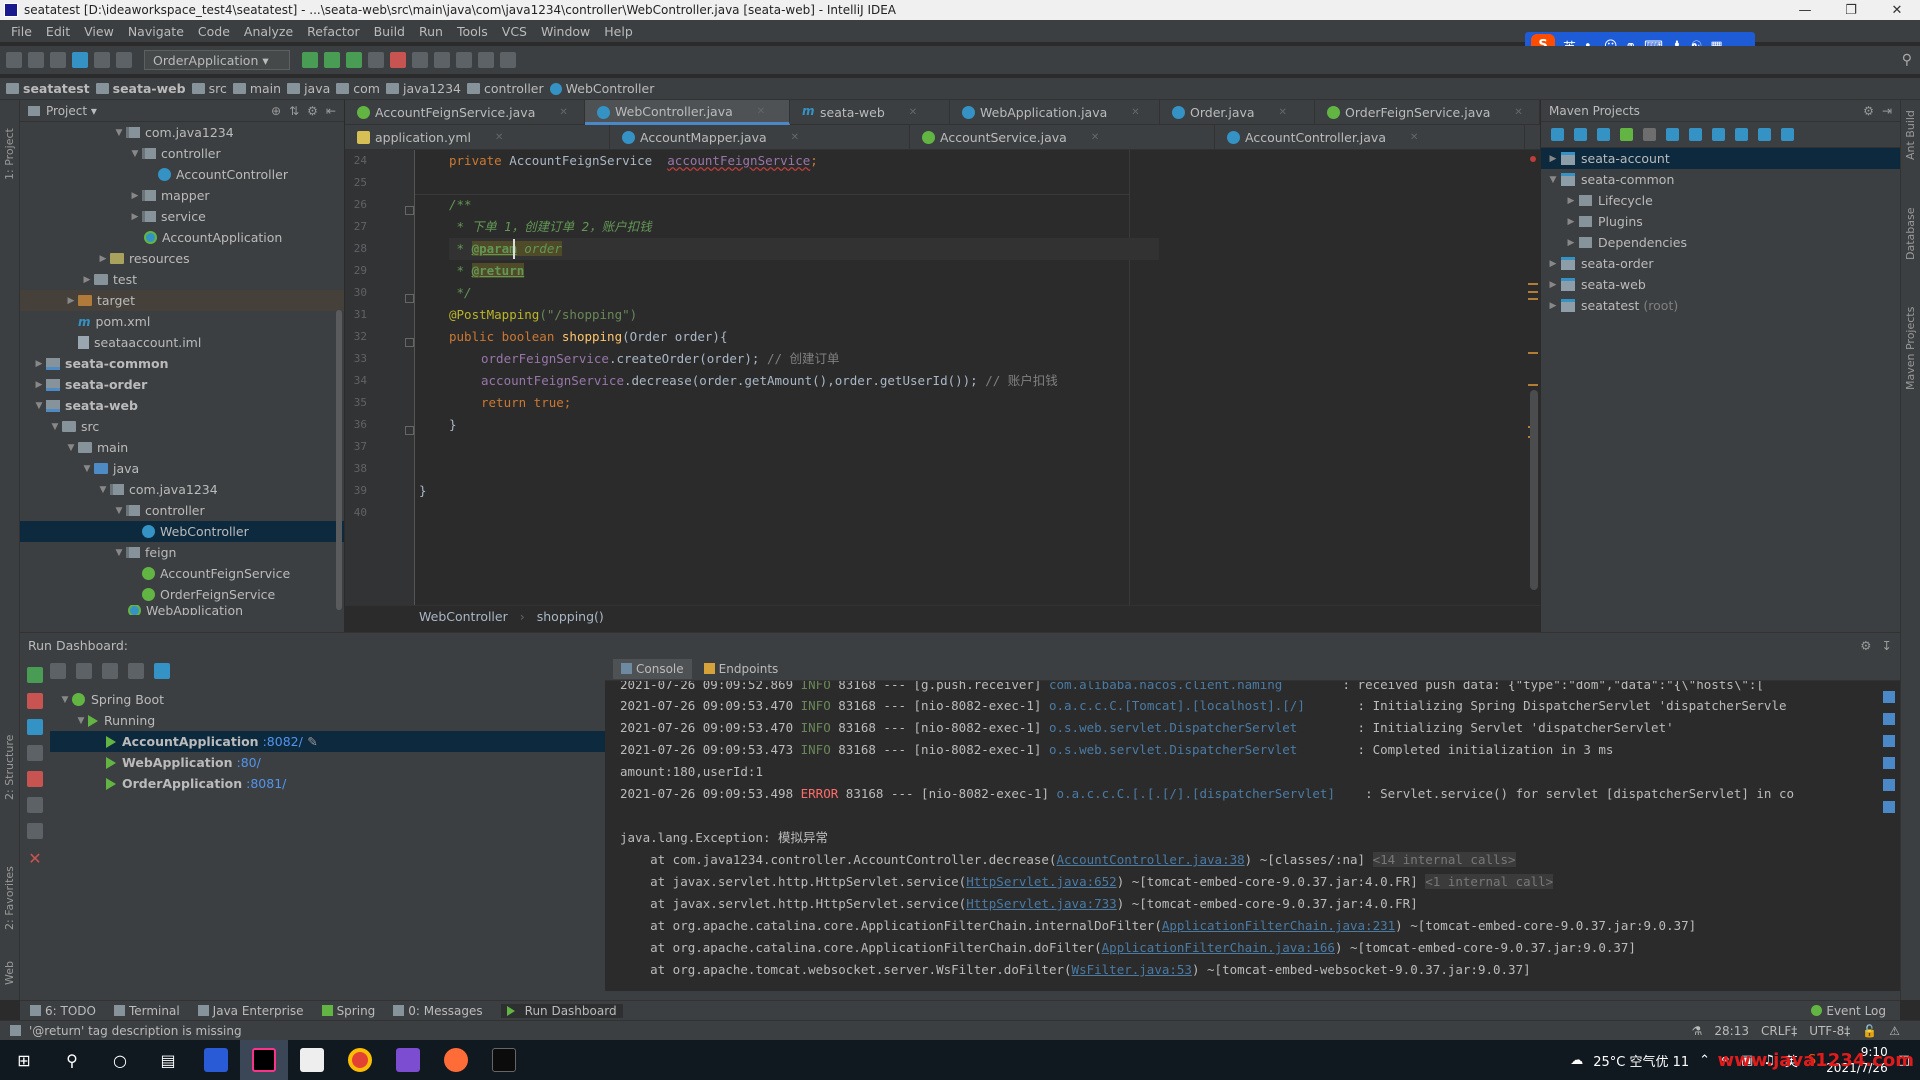 This screenshot has height=1080, width=1920. I want to click on vcs-update-icon, so click(419, 60).